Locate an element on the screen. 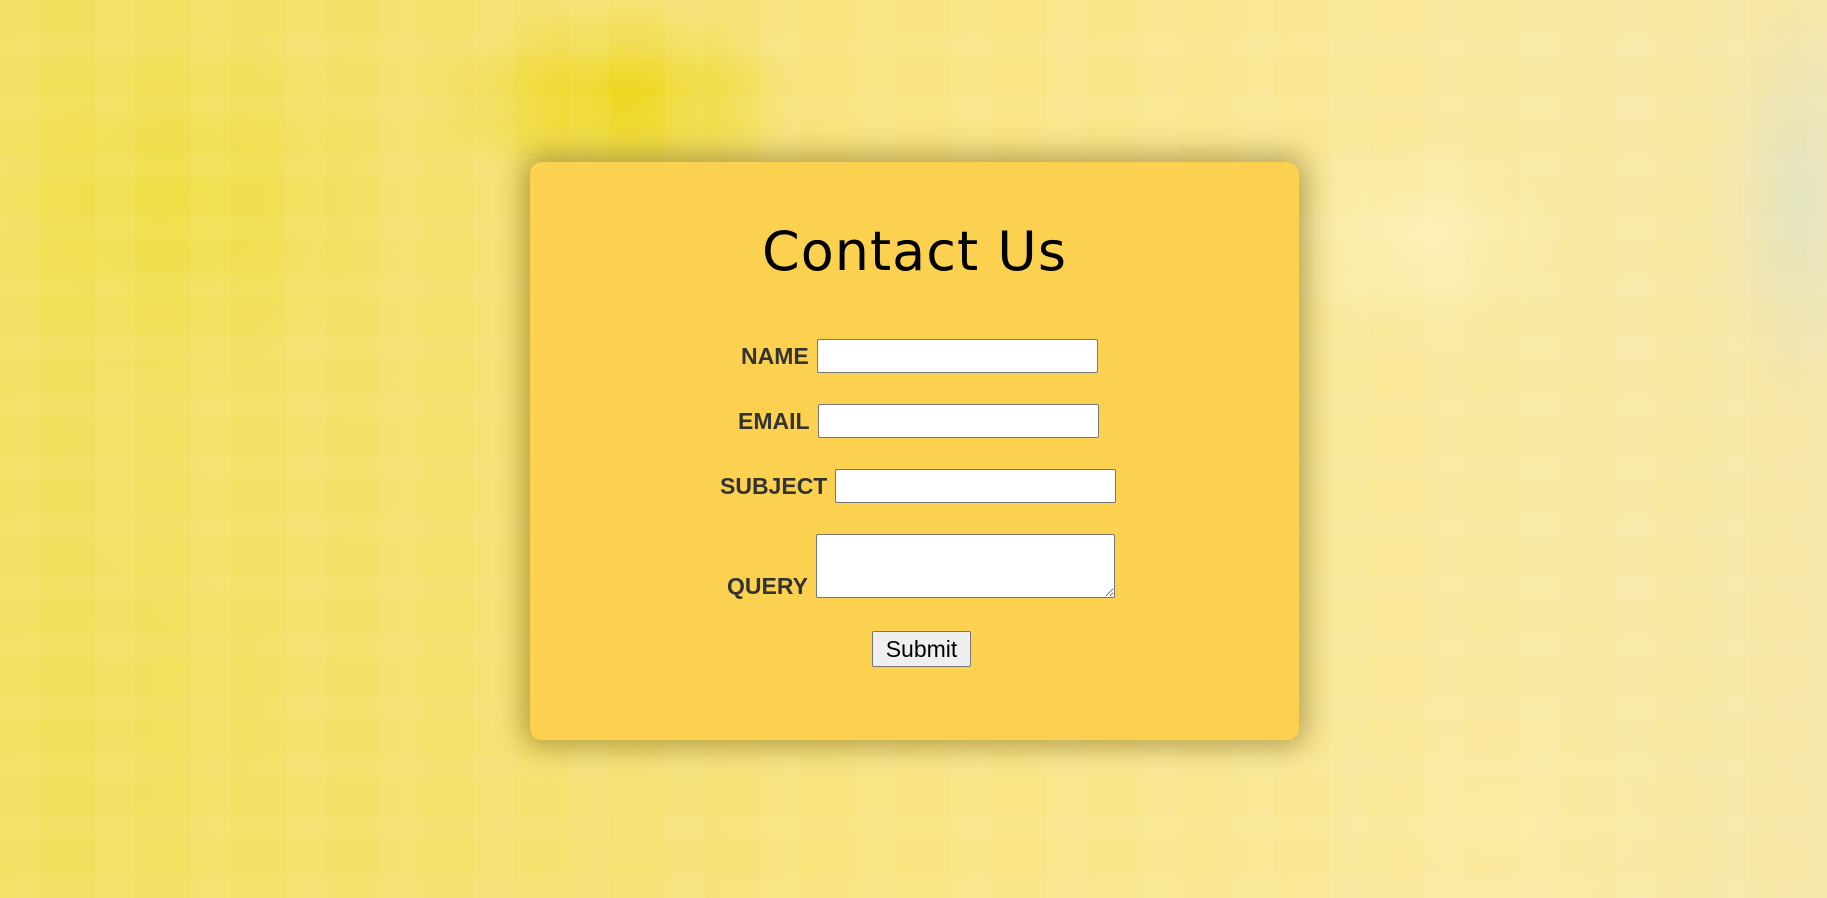  query-row: QUERY is located at coordinates (921, 566).